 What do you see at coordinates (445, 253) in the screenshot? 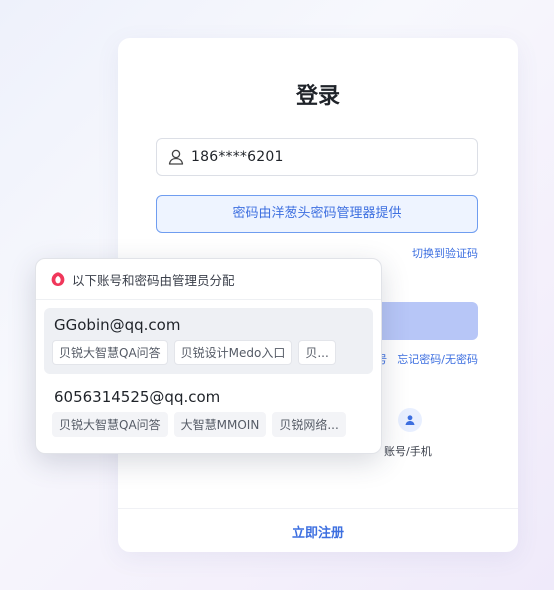
I see `switch-to-code-link: 切换到验证码` at bounding box center [445, 253].